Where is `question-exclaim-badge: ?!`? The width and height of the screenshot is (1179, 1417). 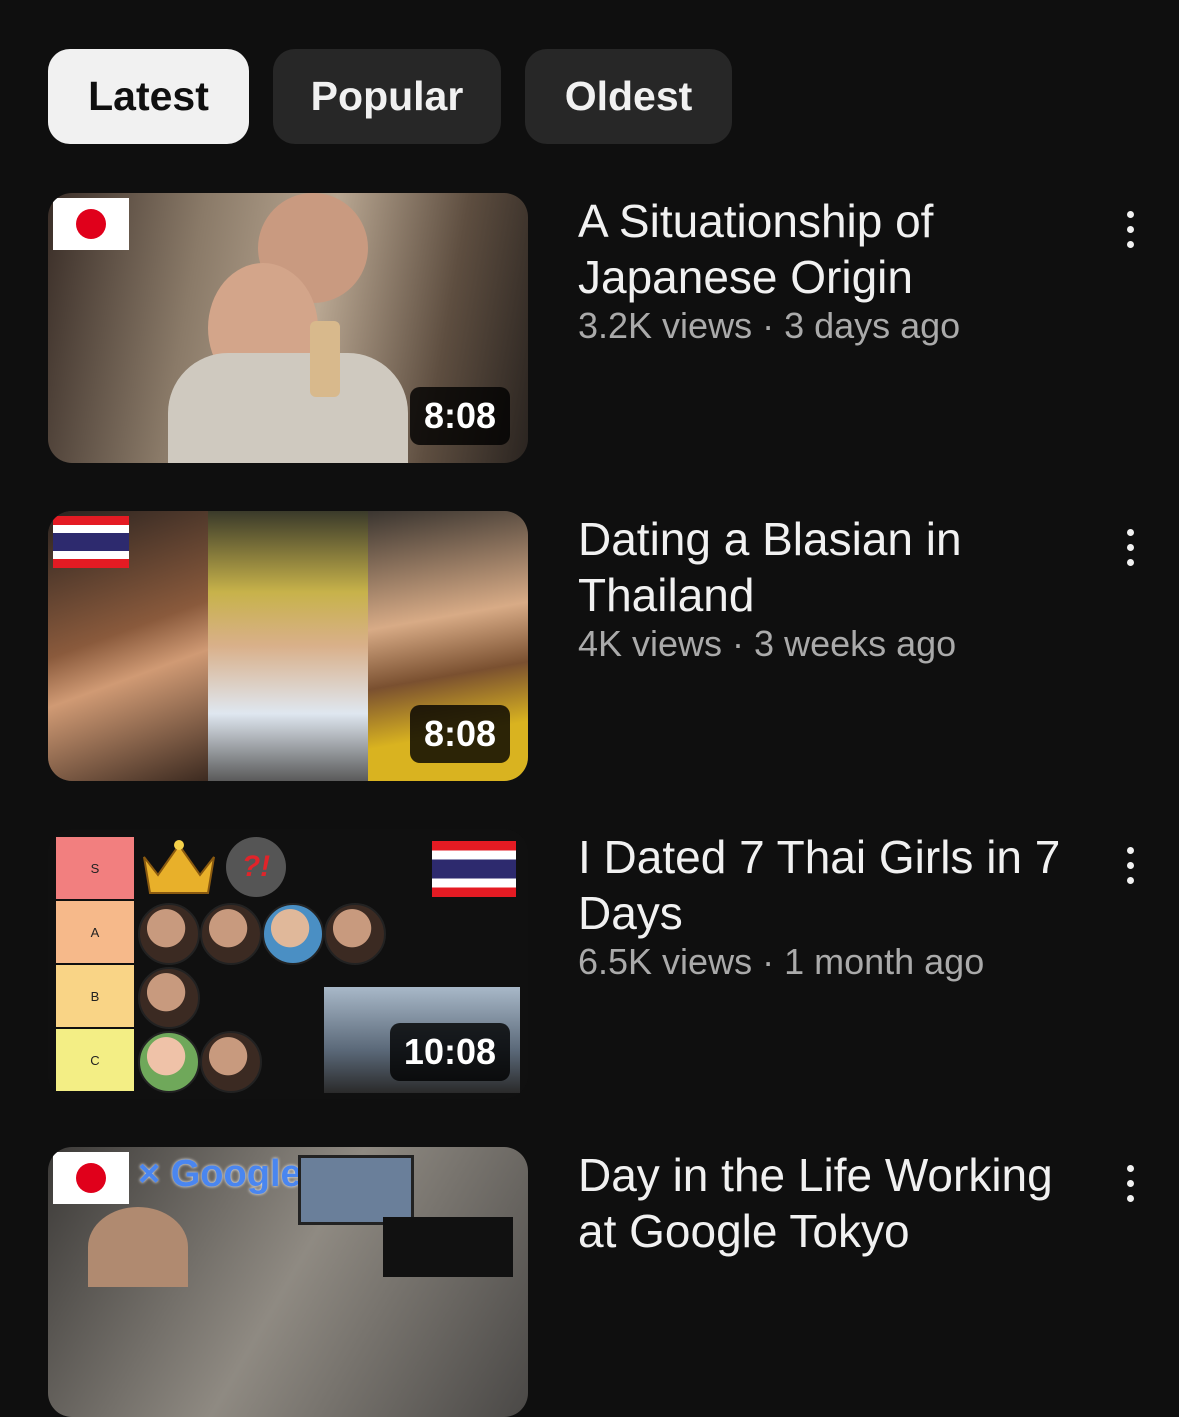 question-exclaim-badge: ?! is located at coordinates (256, 867).